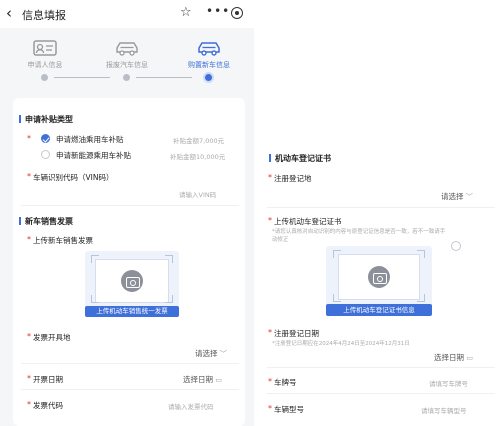 The width and height of the screenshot is (504, 426). I want to click on registration-place-label: 注册登记地, so click(293, 178).